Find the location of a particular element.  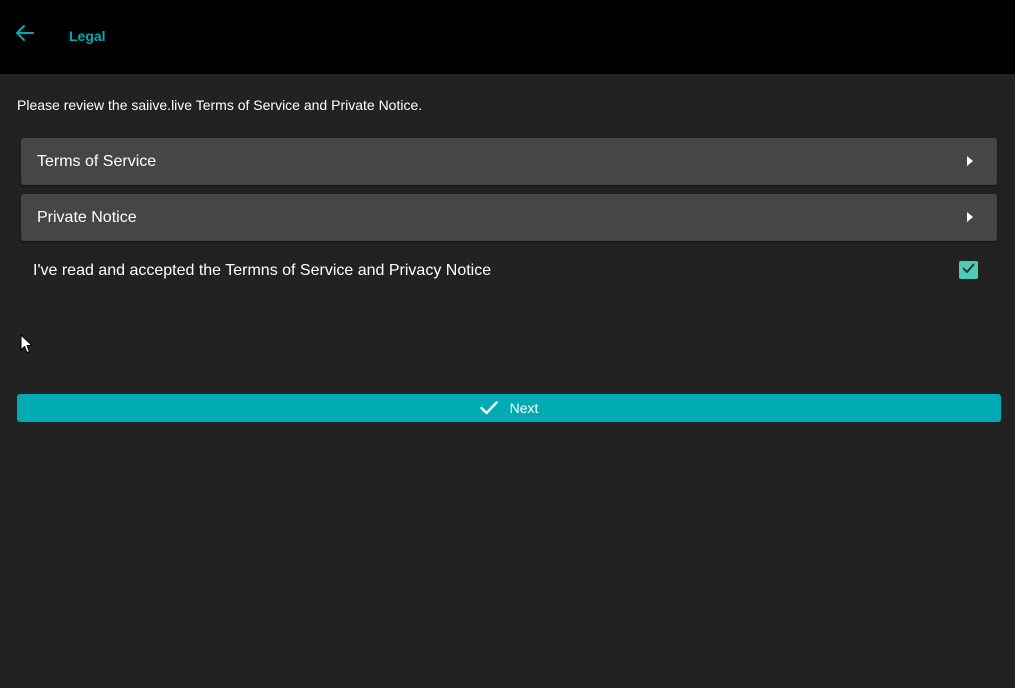

private-notice-item: Private Notice is located at coordinates (509, 217).